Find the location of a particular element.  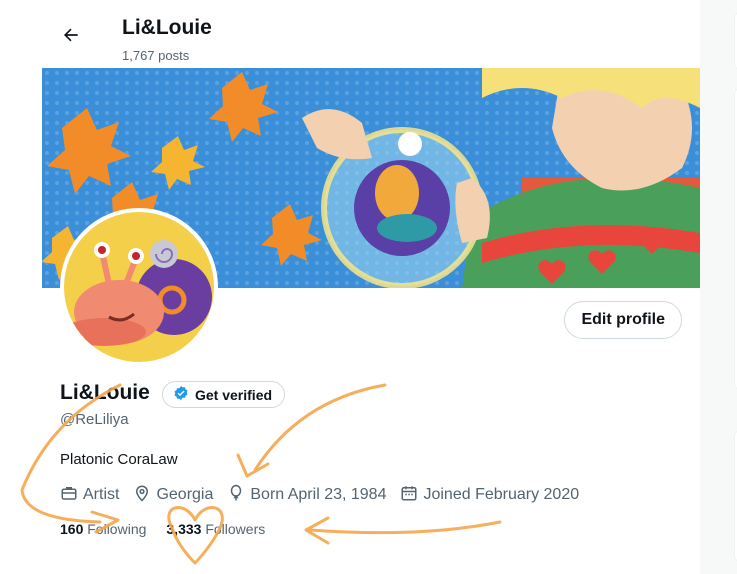

balloon-icon is located at coordinates (236, 495).